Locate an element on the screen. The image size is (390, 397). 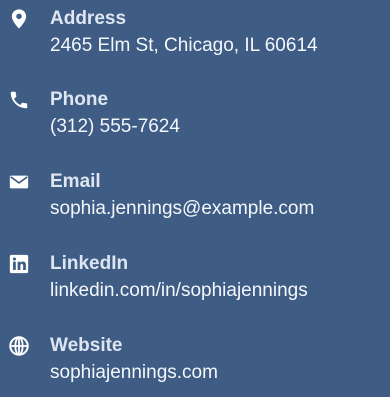
address-value: 2465 Elm St, Chicago, IL 60614 is located at coordinates (184, 45).